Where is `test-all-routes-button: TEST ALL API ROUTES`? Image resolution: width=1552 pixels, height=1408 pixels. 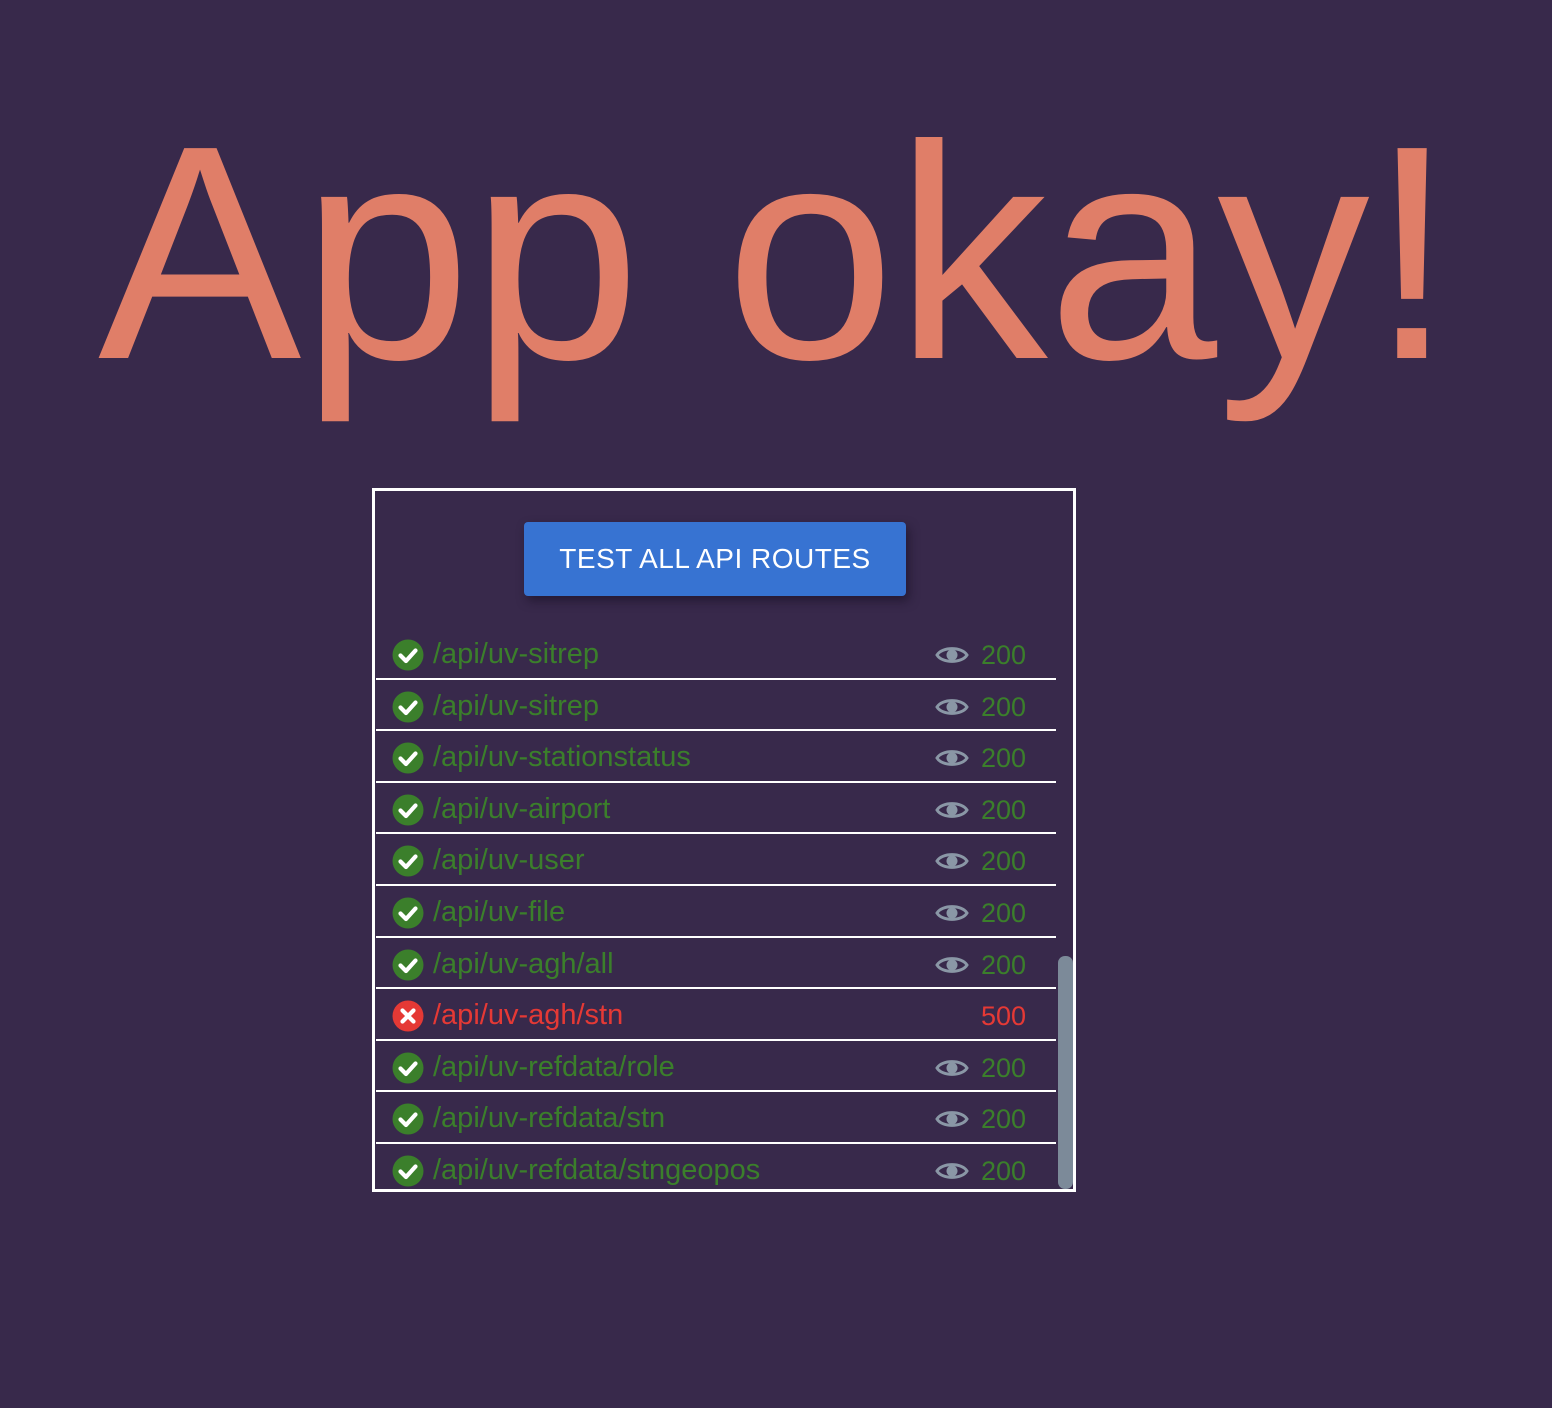
test-all-routes-button: TEST ALL API ROUTES is located at coordinates (715, 559).